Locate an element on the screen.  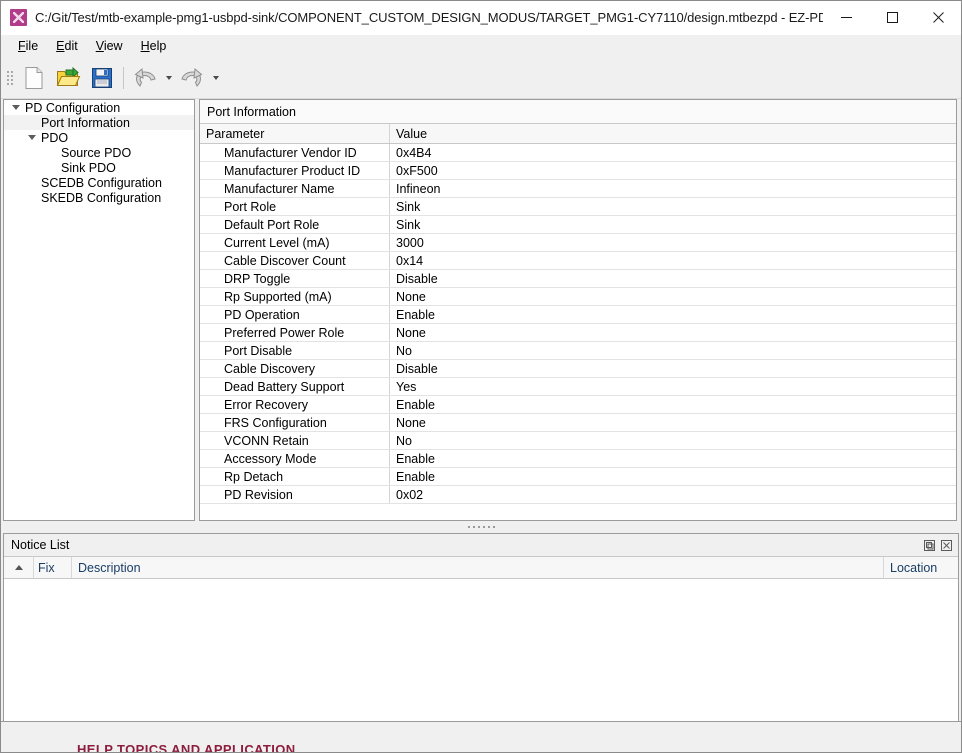
table-row: Cable Discovery Disable is located at coordinates (578, 369).